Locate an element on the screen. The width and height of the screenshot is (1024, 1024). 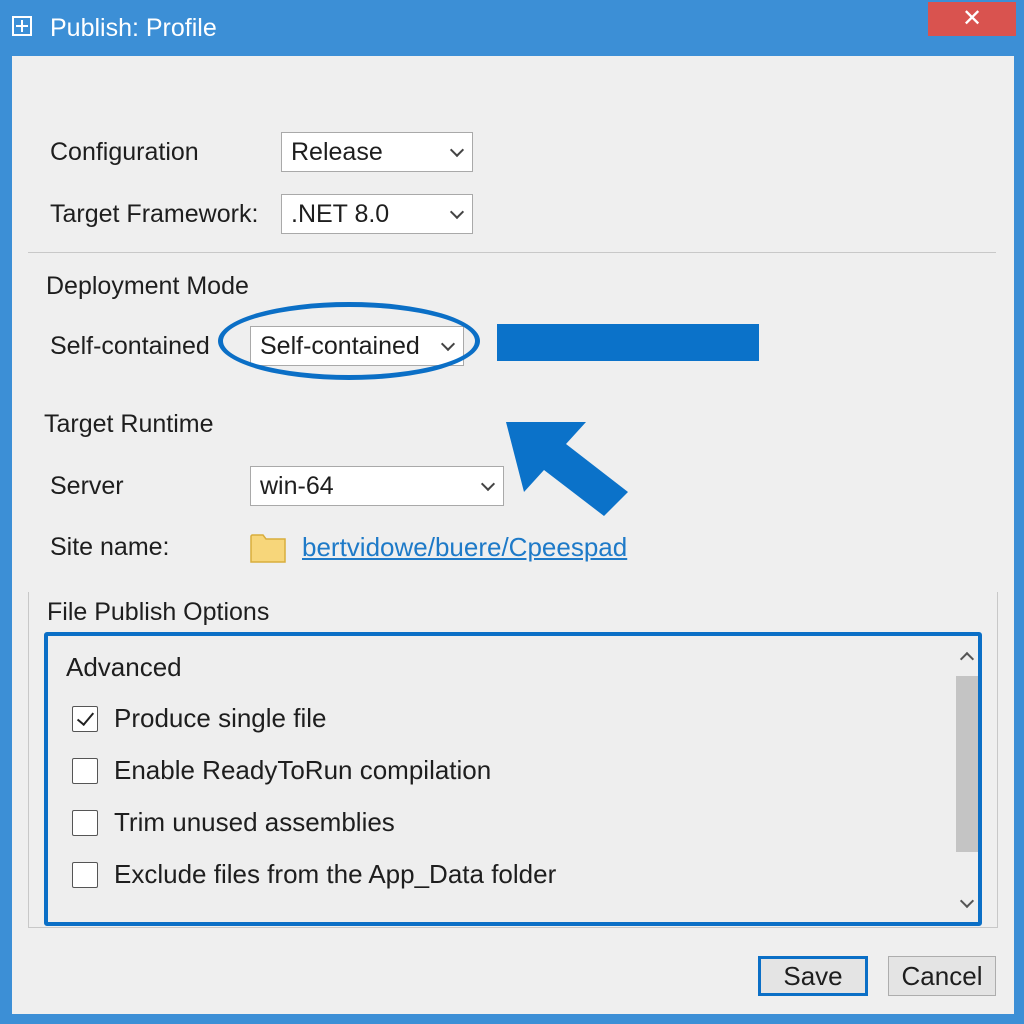
server-label: Server is located at coordinates (87, 486).